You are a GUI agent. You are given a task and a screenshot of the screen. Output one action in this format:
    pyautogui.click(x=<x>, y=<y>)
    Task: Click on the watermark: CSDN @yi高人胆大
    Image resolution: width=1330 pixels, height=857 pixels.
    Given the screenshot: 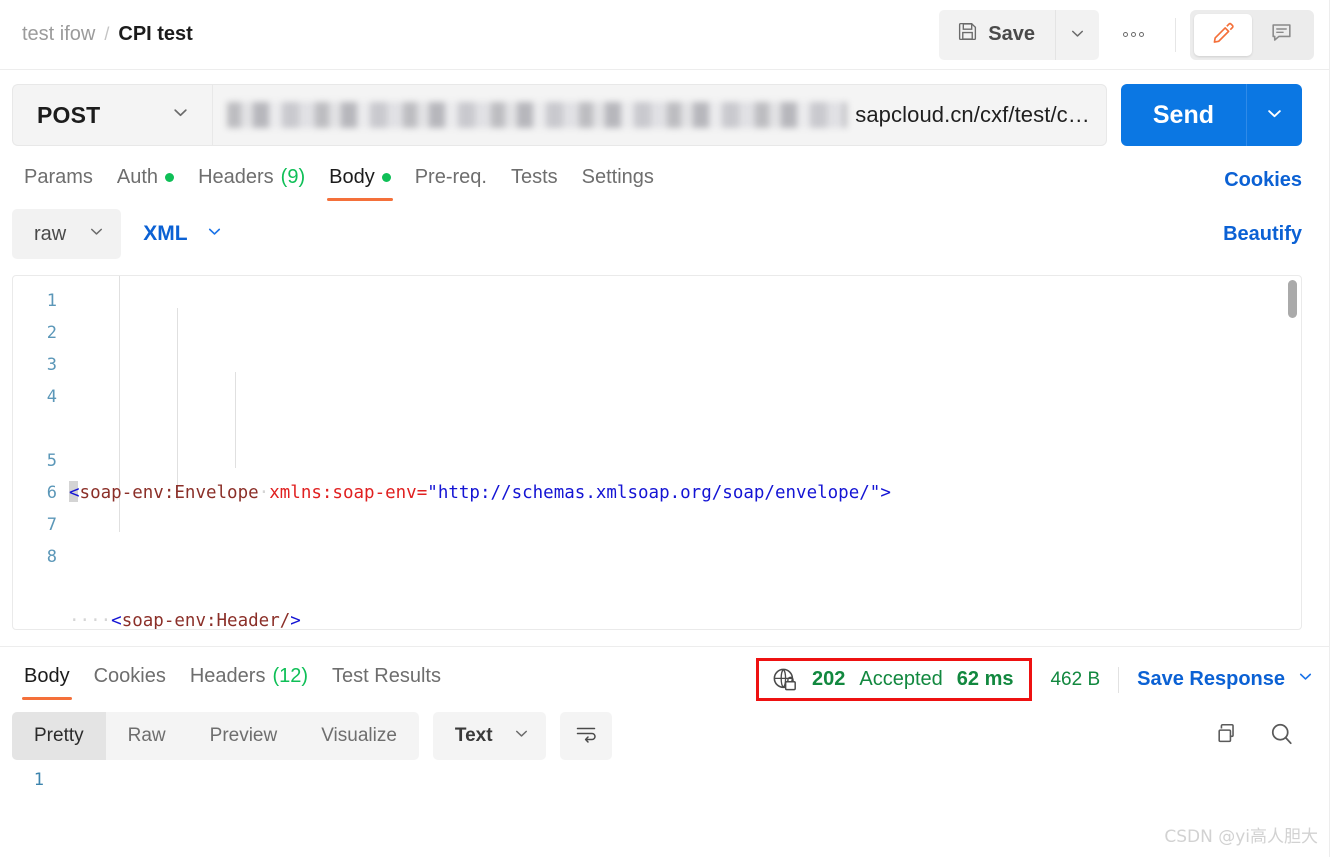 What is the action you would take?
    pyautogui.click(x=1241, y=837)
    